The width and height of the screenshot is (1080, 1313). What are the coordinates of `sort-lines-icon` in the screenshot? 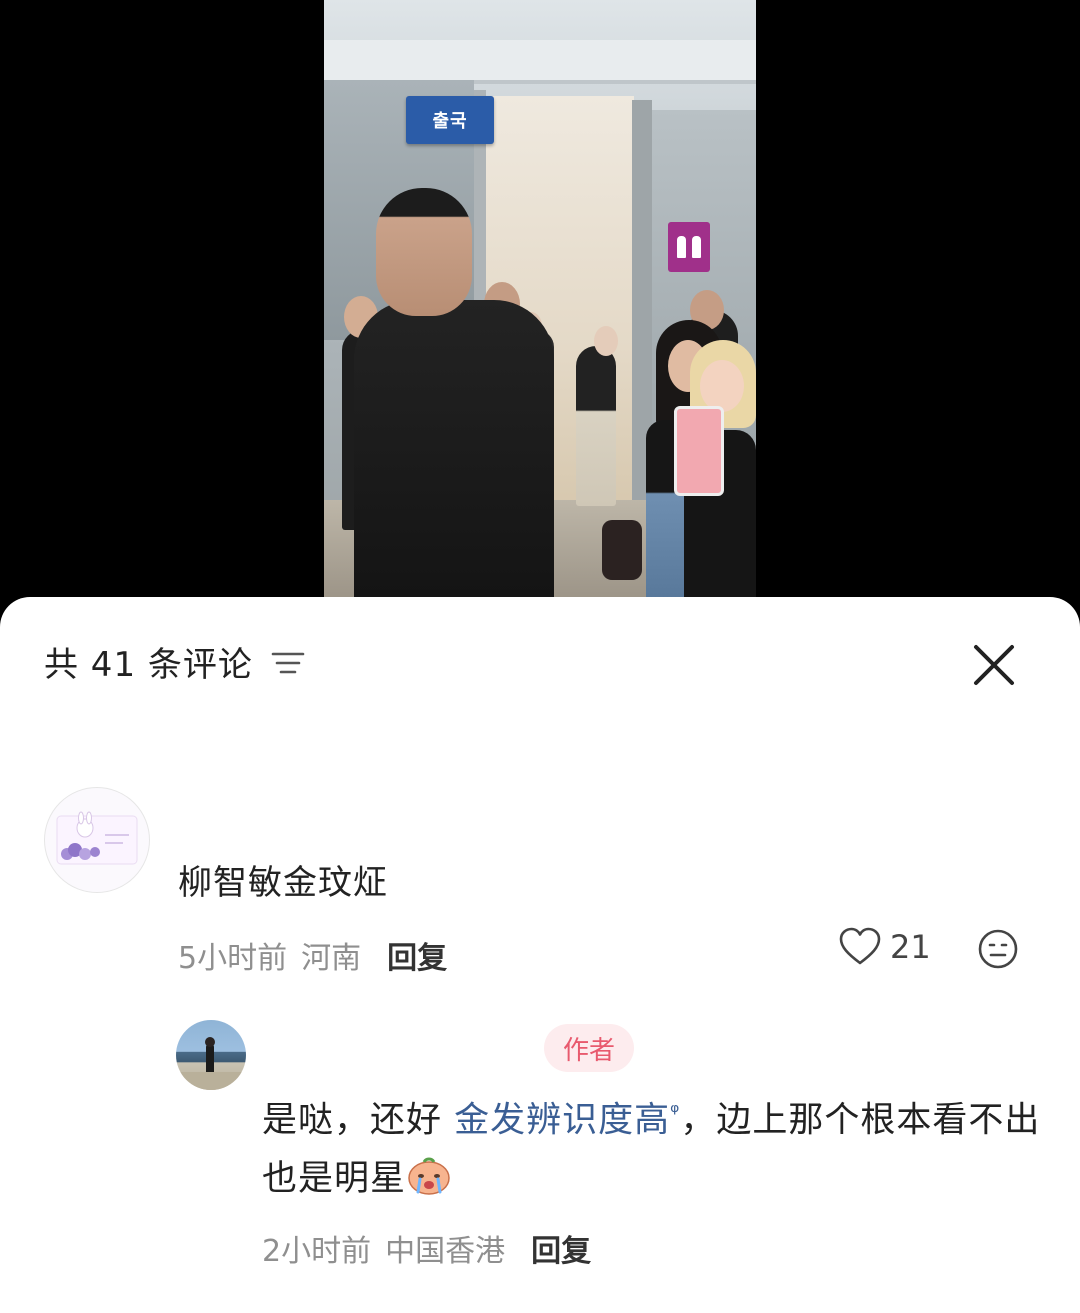 It's located at (288, 663).